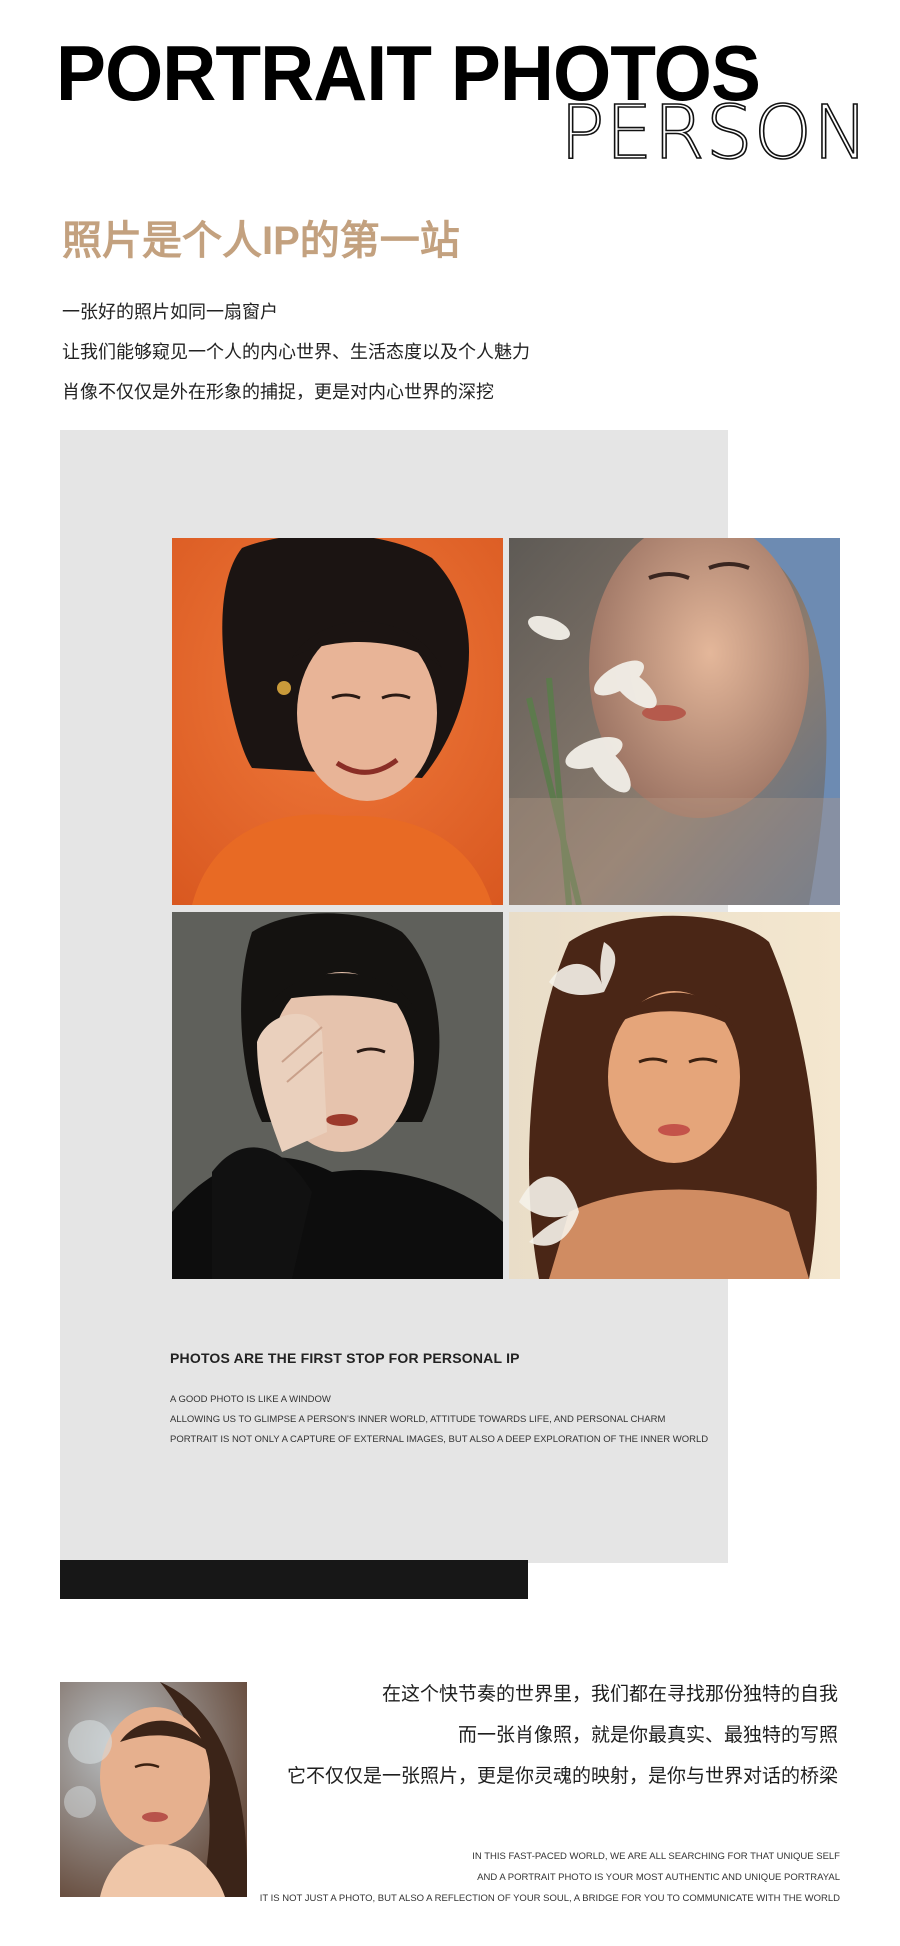  I want to click on intro-line: 让我们能够窥见一个人的内心世界、生活态度以及个人魅力, so click(296, 352).